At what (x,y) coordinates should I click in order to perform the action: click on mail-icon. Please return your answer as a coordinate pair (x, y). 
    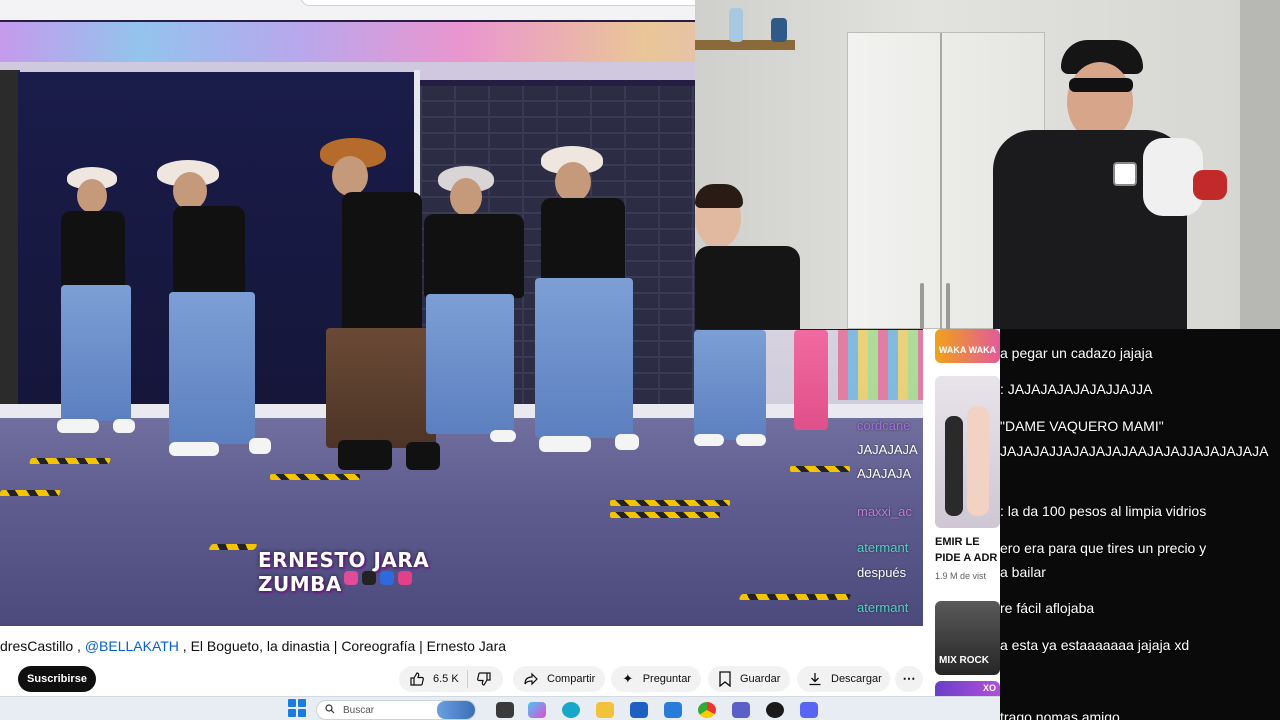
    Looking at the image, I should click on (673, 710).